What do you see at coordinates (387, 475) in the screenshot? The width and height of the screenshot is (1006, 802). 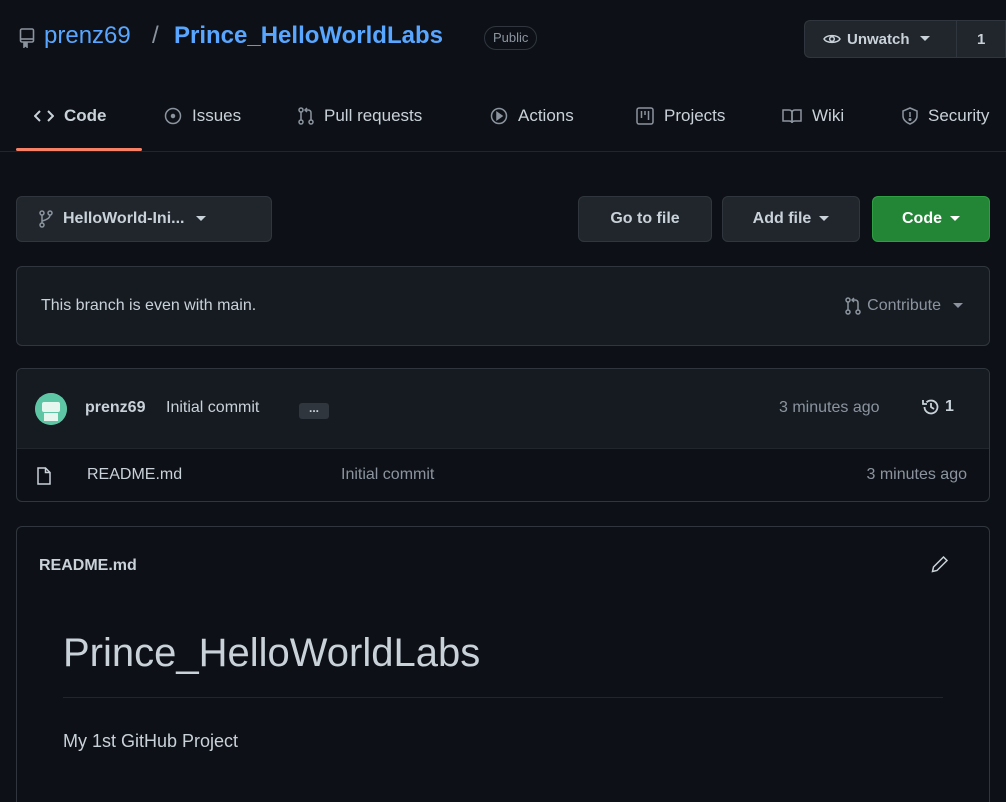 I see `file-commit-message: Initial commit` at bounding box center [387, 475].